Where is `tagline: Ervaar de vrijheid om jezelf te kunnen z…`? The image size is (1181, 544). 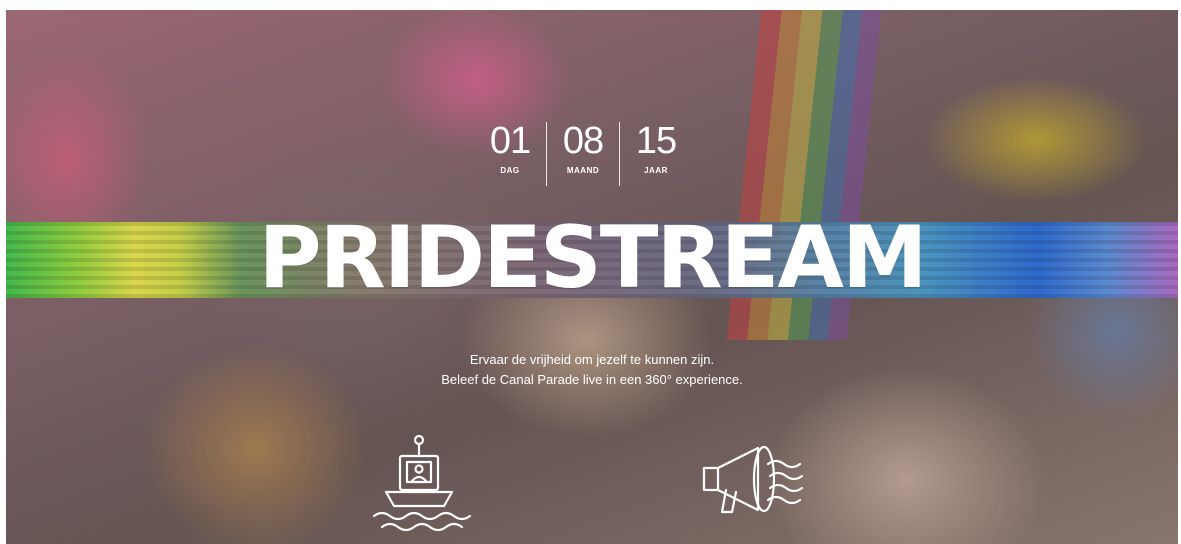 tagline: Ervaar de vrijheid om jezelf te kunnen z… is located at coordinates (592, 370).